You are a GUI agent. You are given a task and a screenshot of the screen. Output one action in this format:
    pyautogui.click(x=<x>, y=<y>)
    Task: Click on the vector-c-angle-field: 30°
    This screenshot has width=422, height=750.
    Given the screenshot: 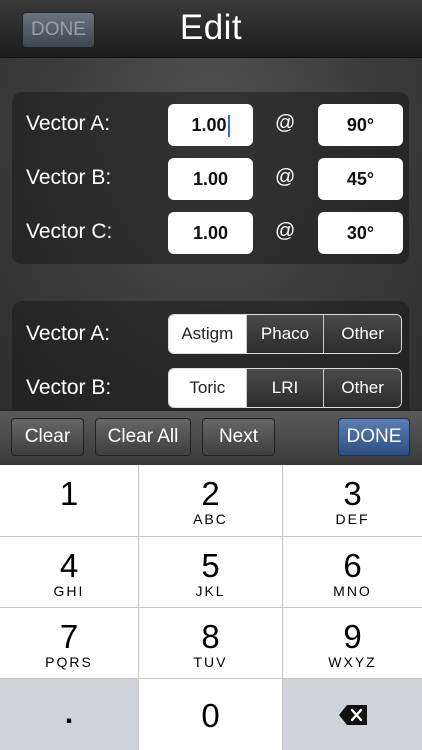 What is the action you would take?
    pyautogui.click(x=360, y=233)
    